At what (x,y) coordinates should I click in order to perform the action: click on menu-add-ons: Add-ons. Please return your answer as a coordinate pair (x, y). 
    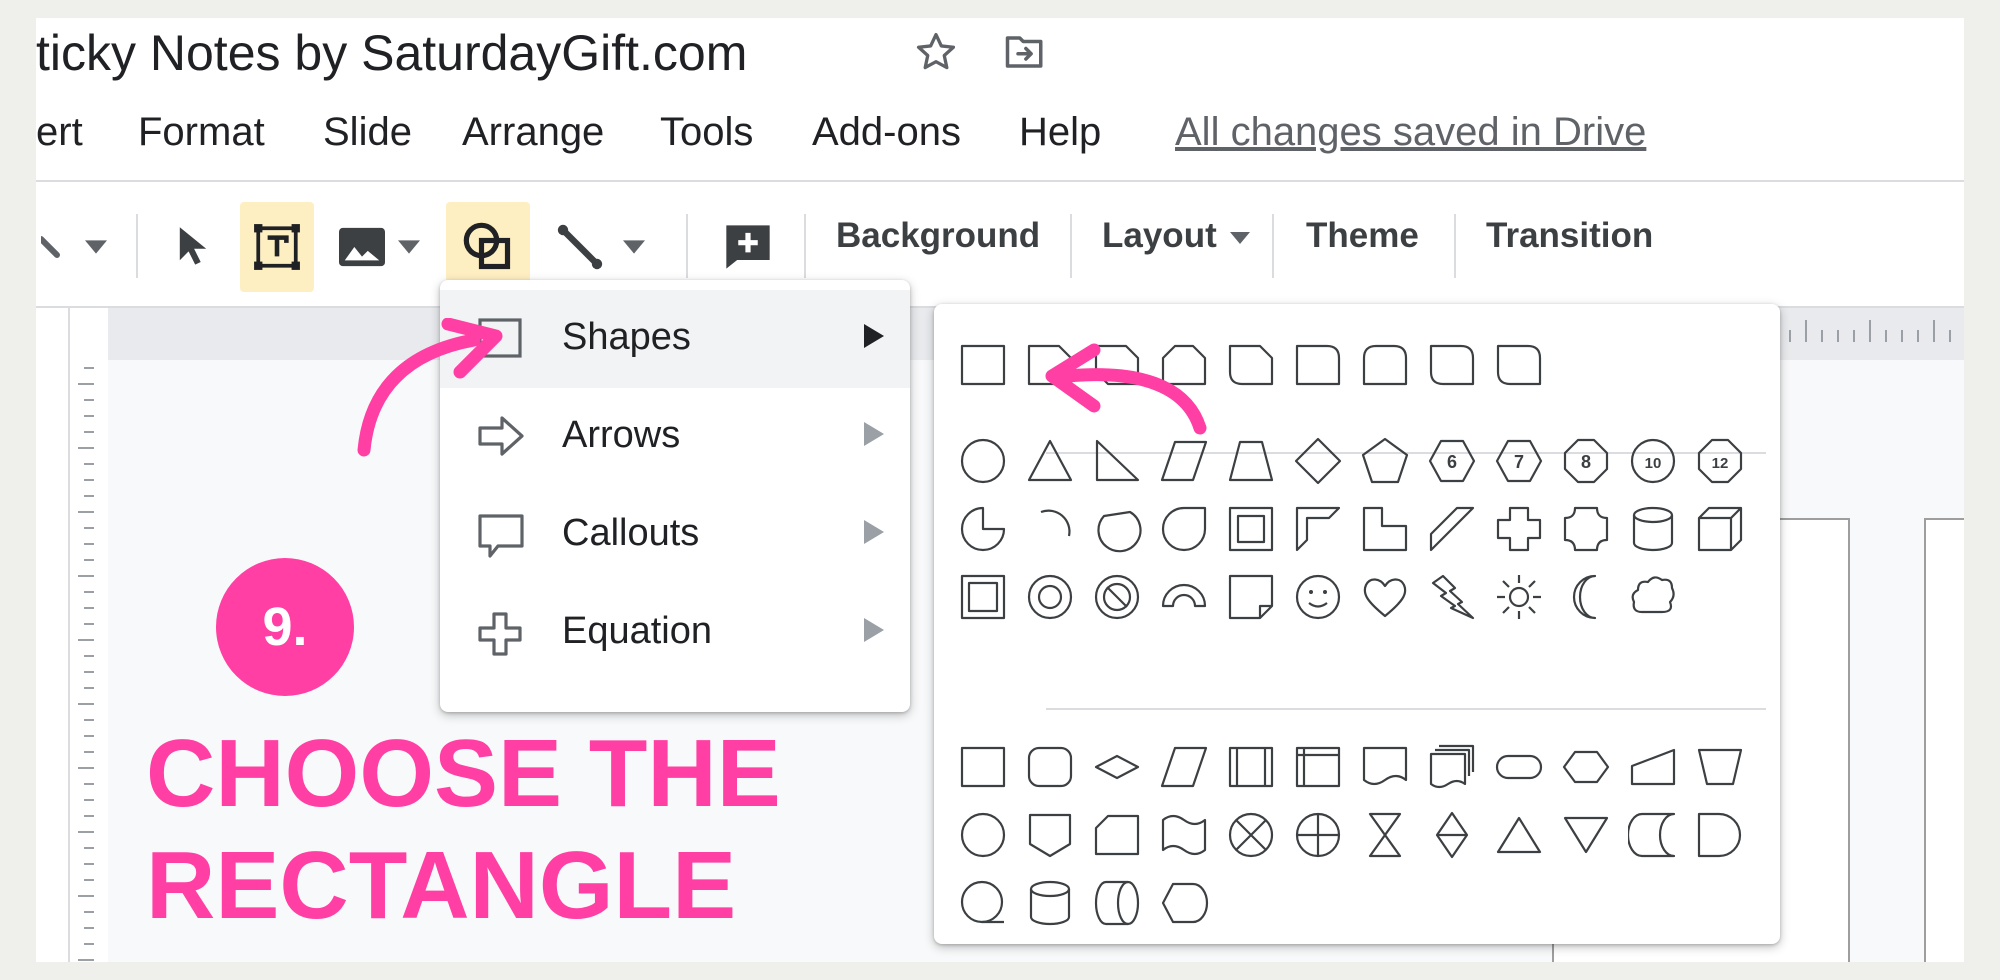
    Looking at the image, I should click on (886, 132).